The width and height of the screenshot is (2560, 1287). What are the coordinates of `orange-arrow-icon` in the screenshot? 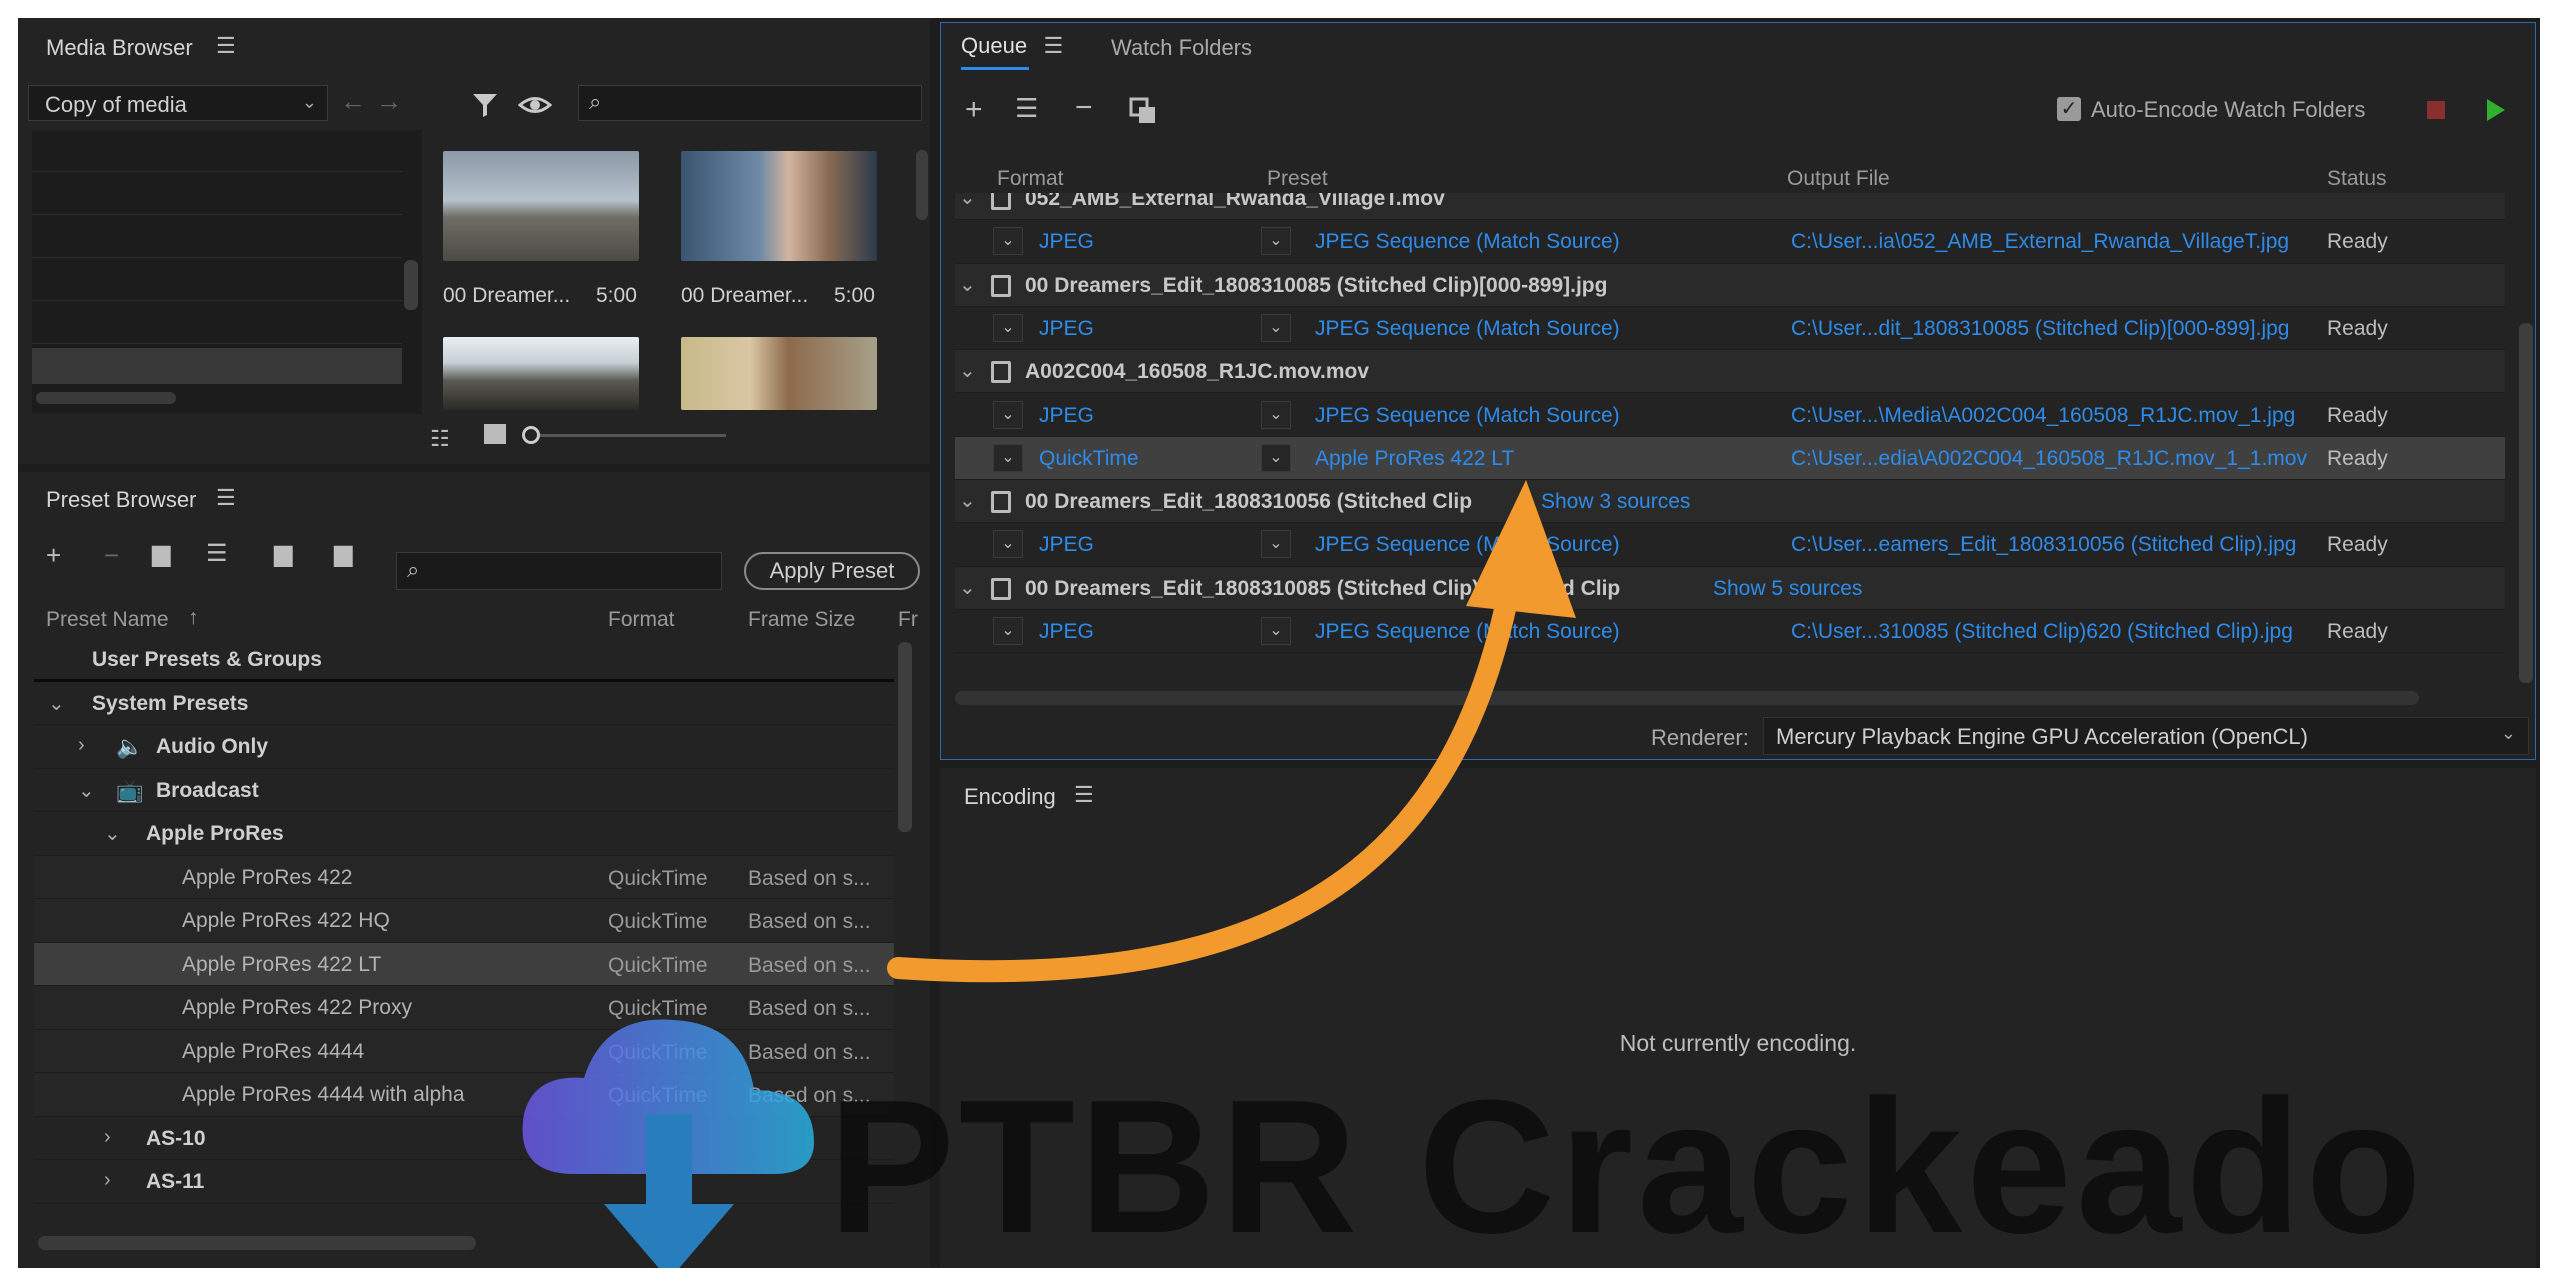 It's located at (1231, 731).